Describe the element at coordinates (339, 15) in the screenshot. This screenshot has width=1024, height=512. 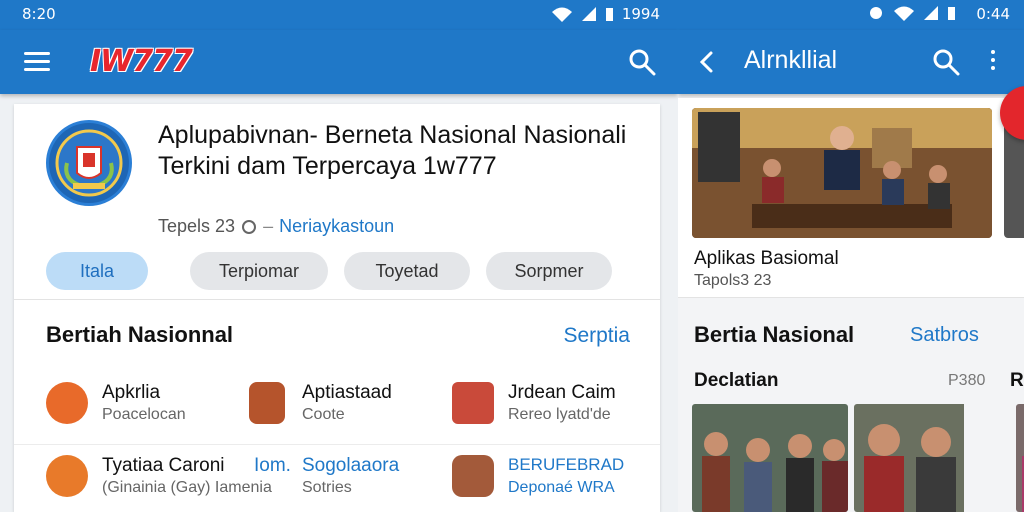
I see `status-bar: 8:20 1994` at that location.